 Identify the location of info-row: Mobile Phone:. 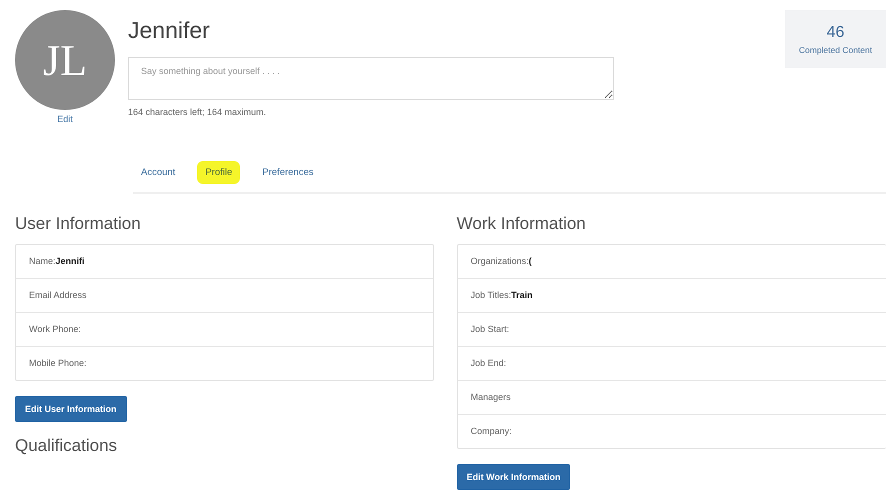
(224, 363).